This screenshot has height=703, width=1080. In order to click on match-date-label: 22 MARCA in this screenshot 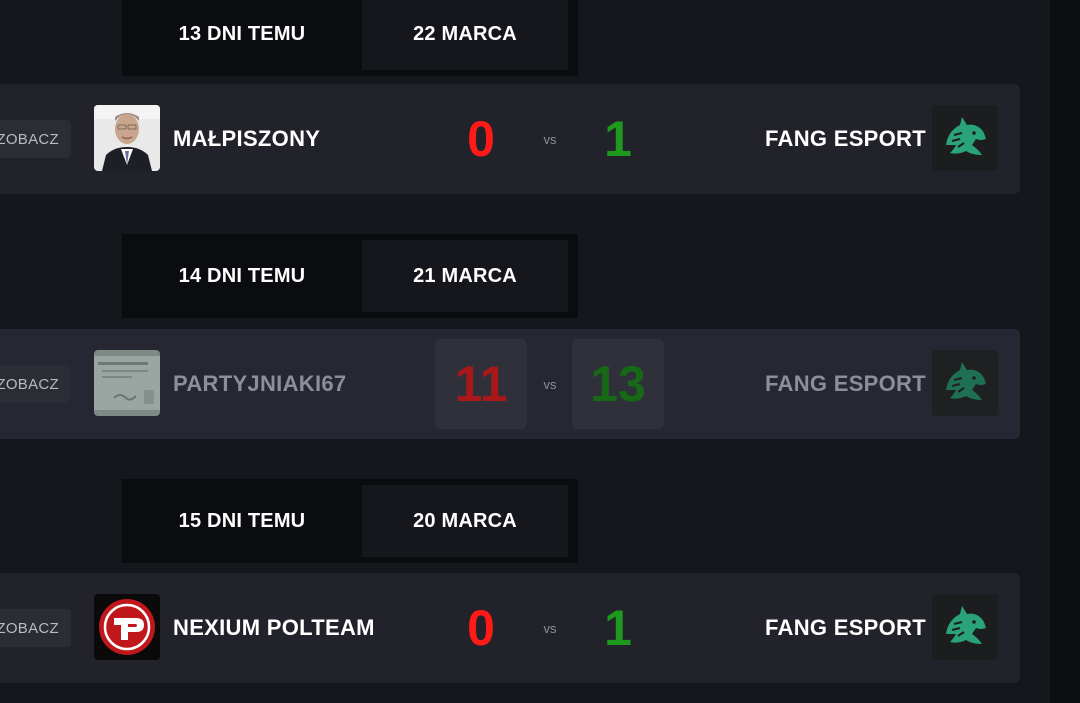, I will do `click(465, 35)`.